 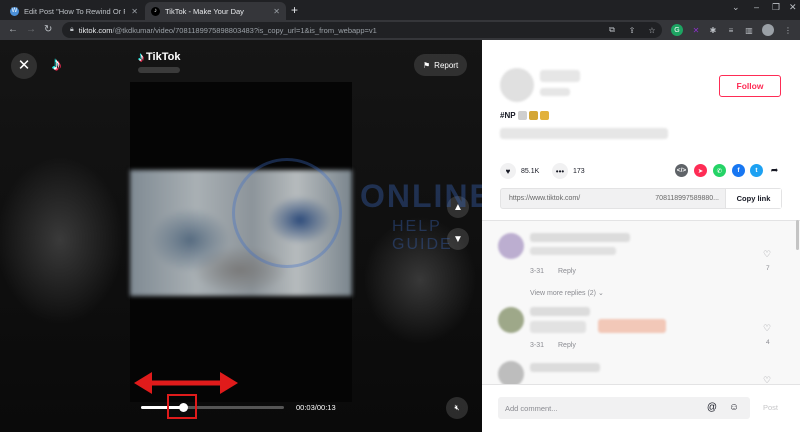 What do you see at coordinates (560, 76) in the screenshot?
I see `author-name-blurred` at bounding box center [560, 76].